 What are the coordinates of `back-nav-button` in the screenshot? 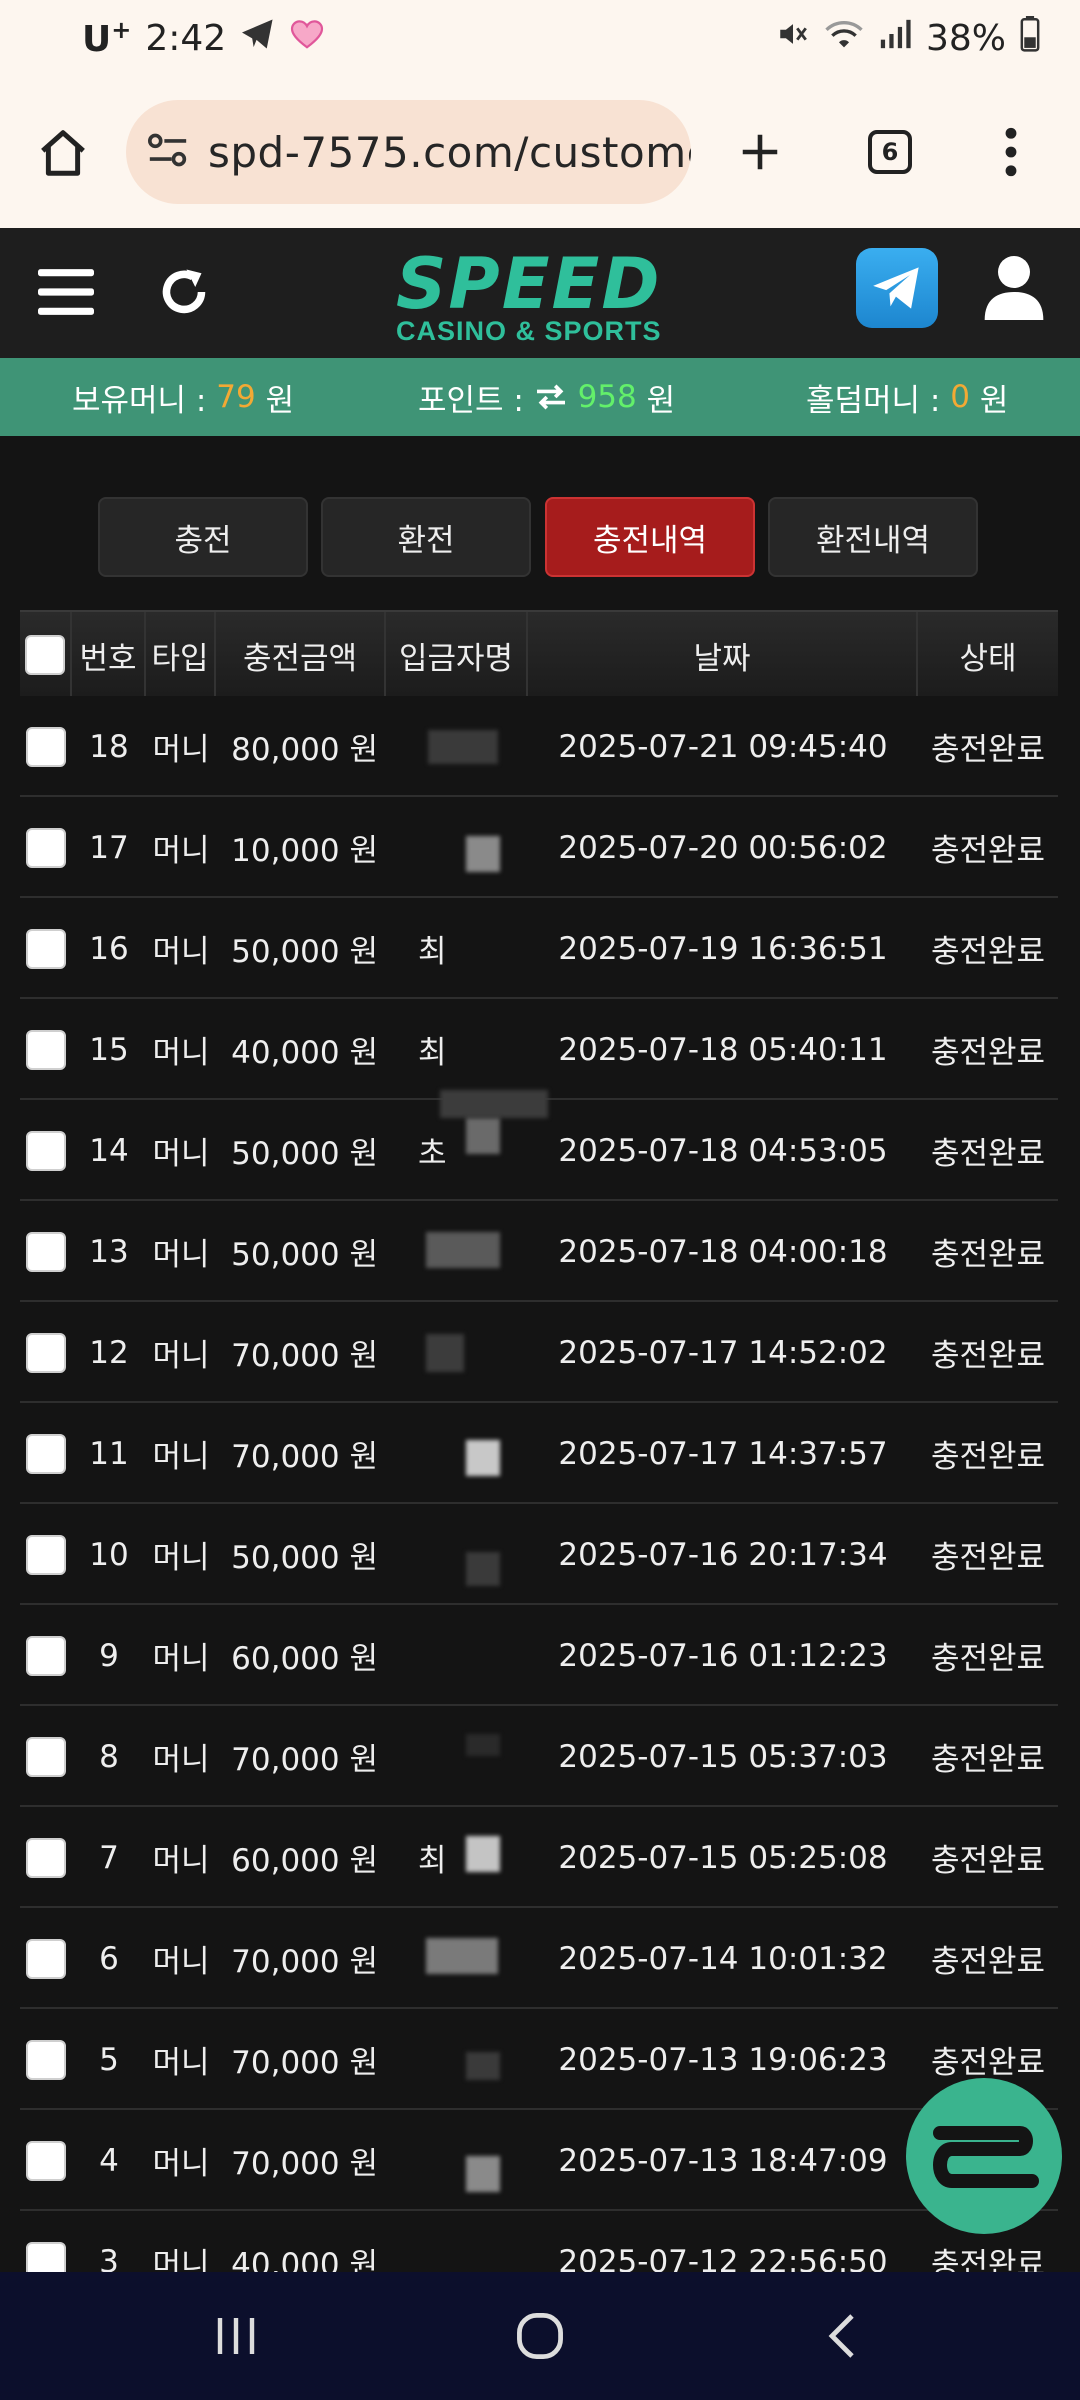 It's located at (842, 2336).